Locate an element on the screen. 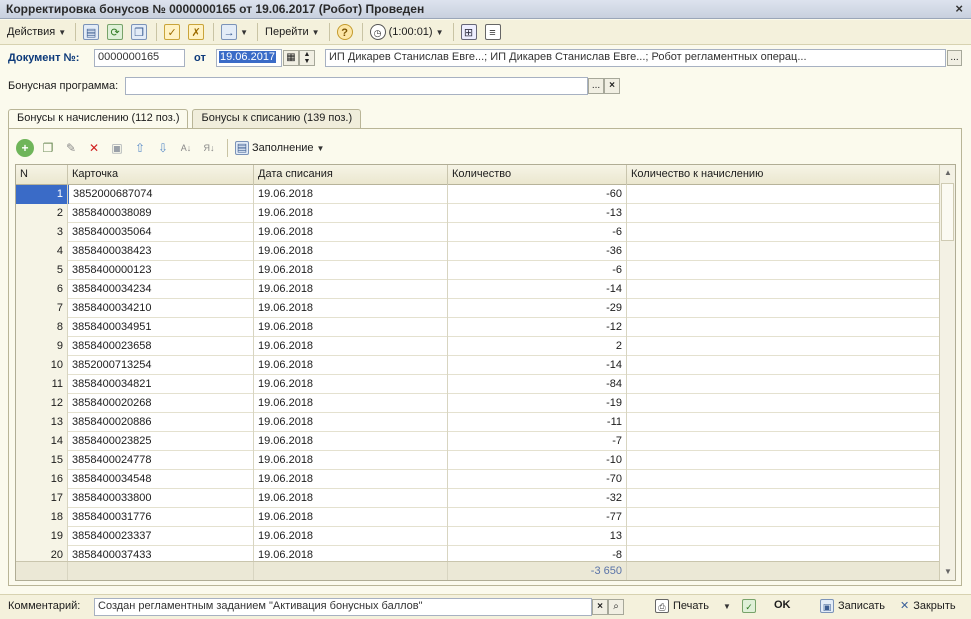 The width and height of the screenshot is (971, 619). end-edit-icon: ▣ is located at coordinates (117, 148).